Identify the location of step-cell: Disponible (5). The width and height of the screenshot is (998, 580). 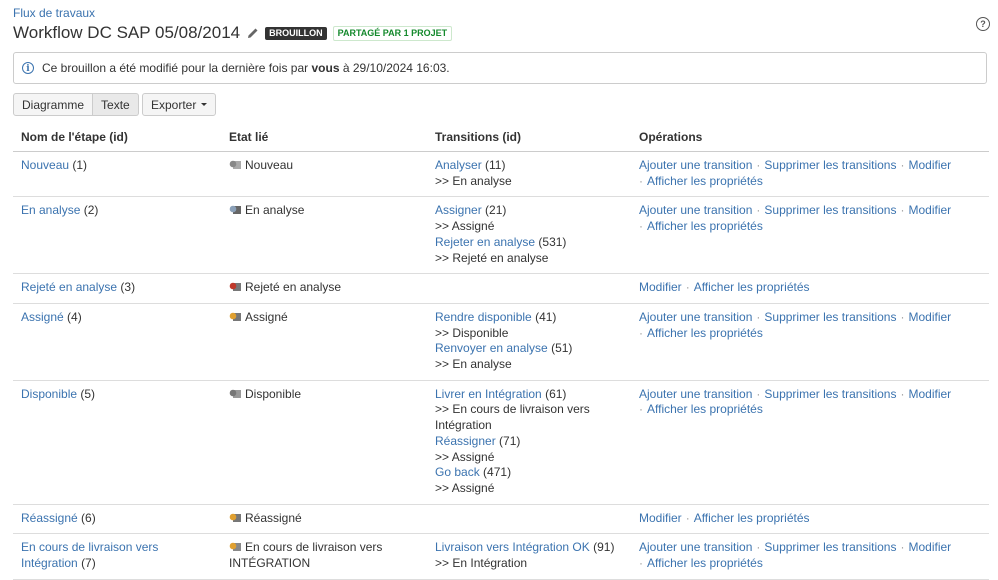
(117, 442).